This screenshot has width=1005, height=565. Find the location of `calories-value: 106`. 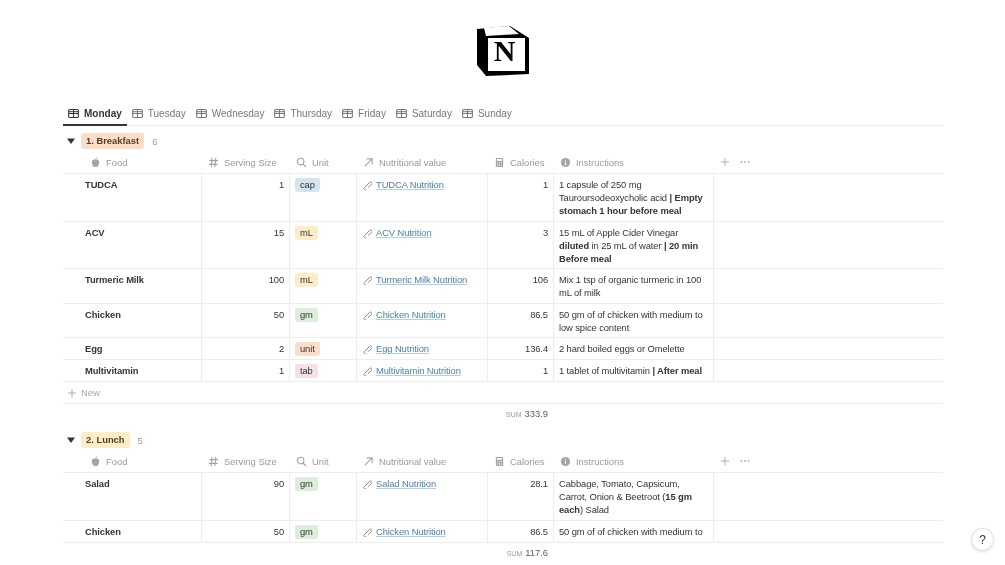

calories-value: 106 is located at coordinates (539, 280).